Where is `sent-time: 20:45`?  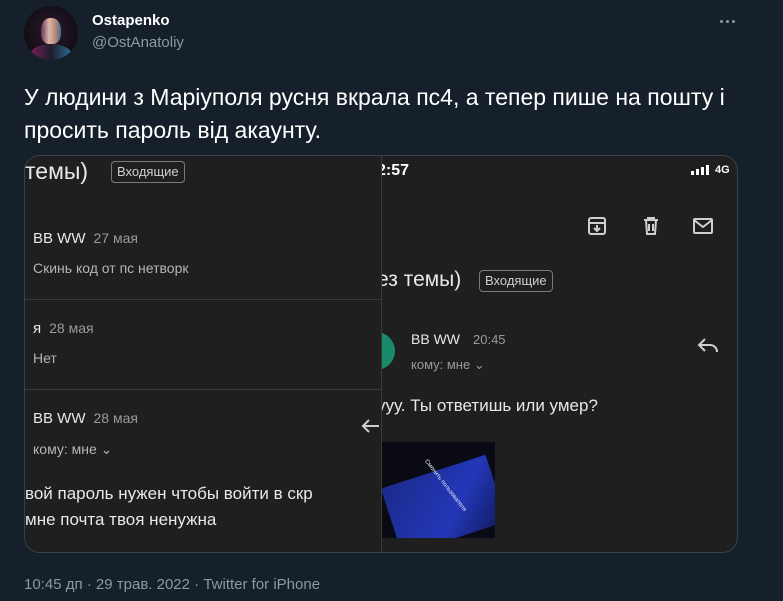
sent-time: 20:45 is located at coordinates (489, 339).